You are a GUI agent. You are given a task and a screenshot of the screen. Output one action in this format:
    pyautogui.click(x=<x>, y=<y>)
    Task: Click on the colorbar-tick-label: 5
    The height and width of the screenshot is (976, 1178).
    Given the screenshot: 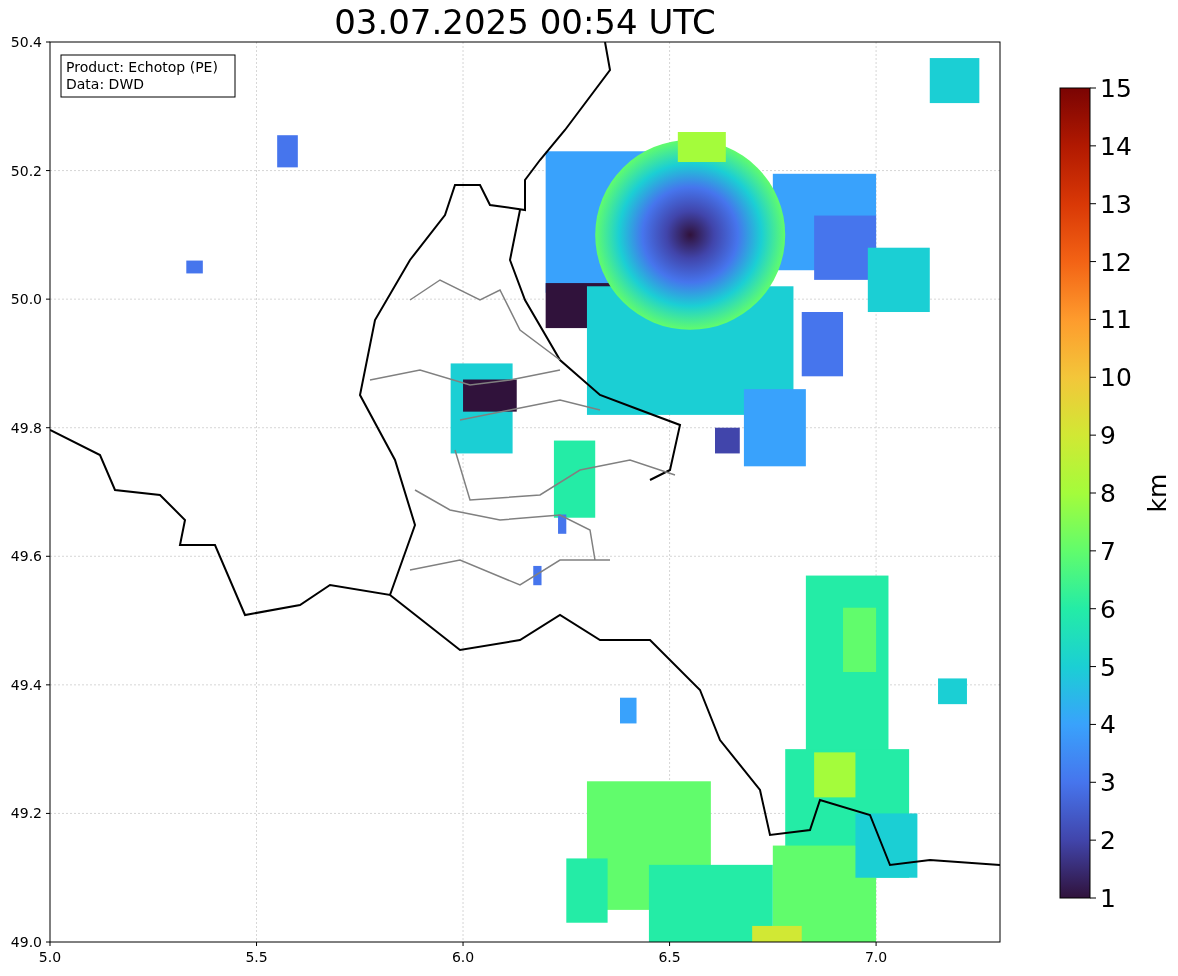 What is the action you would take?
    pyautogui.click(x=1108, y=667)
    